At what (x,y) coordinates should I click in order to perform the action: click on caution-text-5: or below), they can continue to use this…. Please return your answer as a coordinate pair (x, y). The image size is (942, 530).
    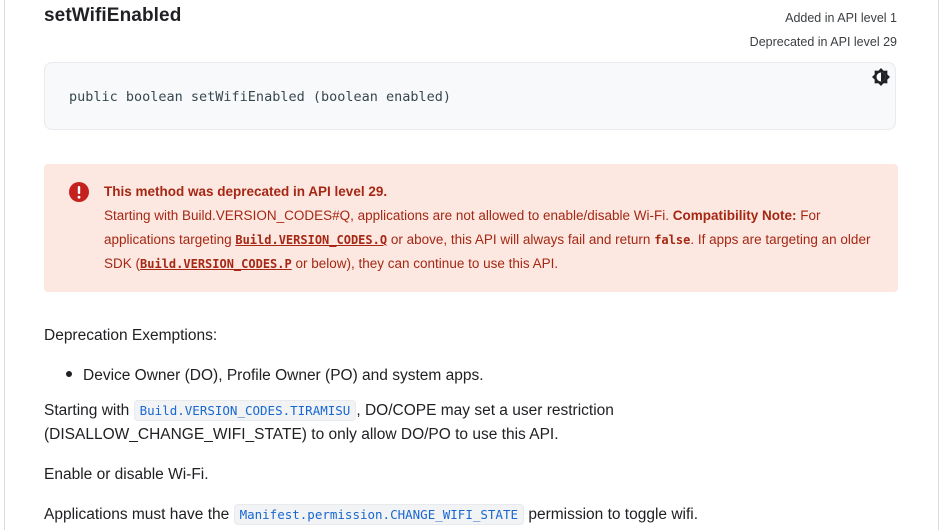
    Looking at the image, I should click on (425, 263).